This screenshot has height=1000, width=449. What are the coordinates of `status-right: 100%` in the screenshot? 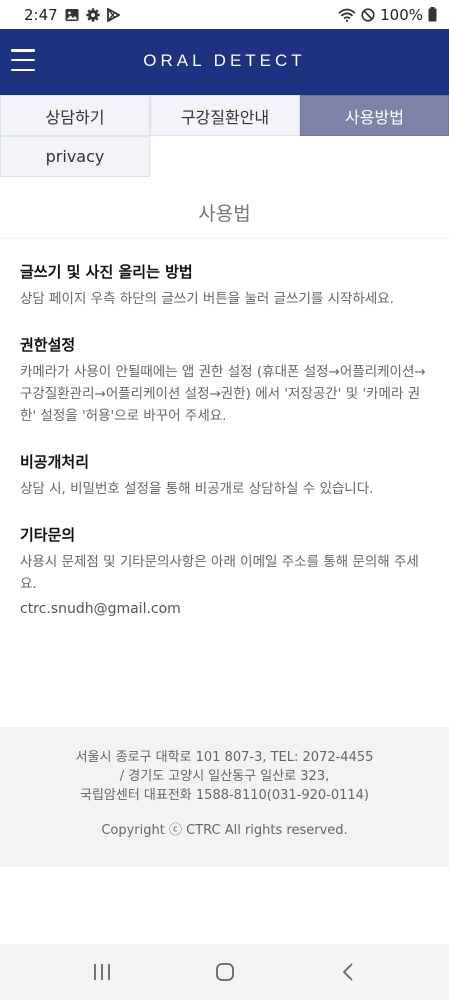 It's located at (387, 15).